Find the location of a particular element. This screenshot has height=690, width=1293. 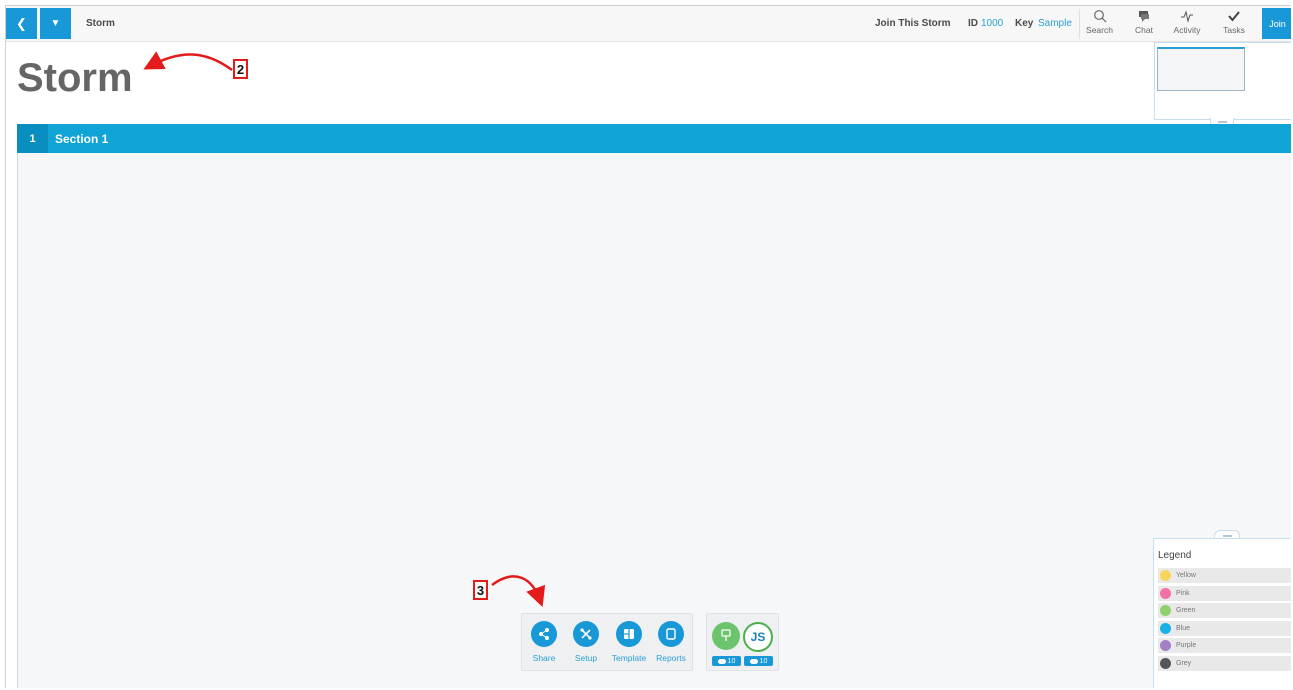

legend-title: Legend is located at coordinates (1175, 555).